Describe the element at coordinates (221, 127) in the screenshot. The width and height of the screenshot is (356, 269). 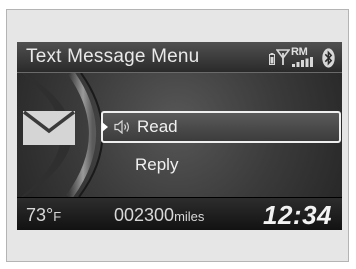
I see `menu-item-read: Read` at that location.